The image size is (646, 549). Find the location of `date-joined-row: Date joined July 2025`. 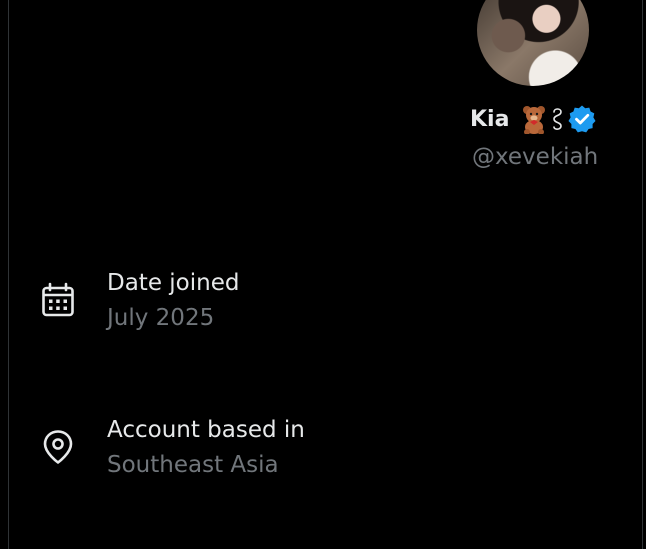

date-joined-row: Date joined July 2025 is located at coordinates (320, 303).